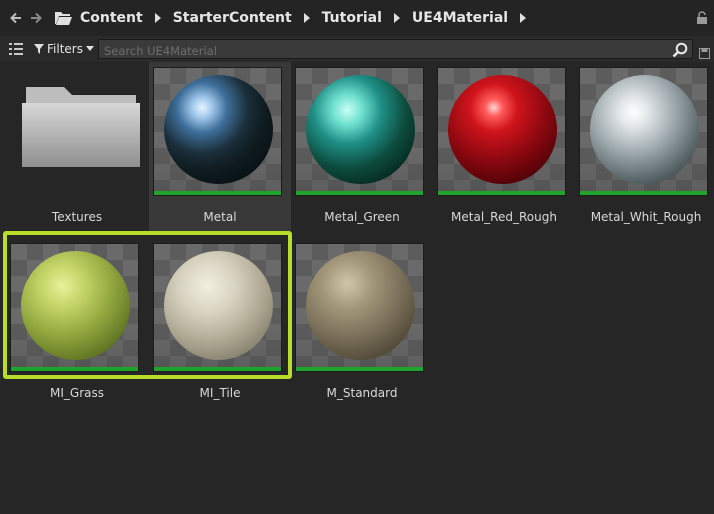  I want to click on folder-icon, so click(81, 127).